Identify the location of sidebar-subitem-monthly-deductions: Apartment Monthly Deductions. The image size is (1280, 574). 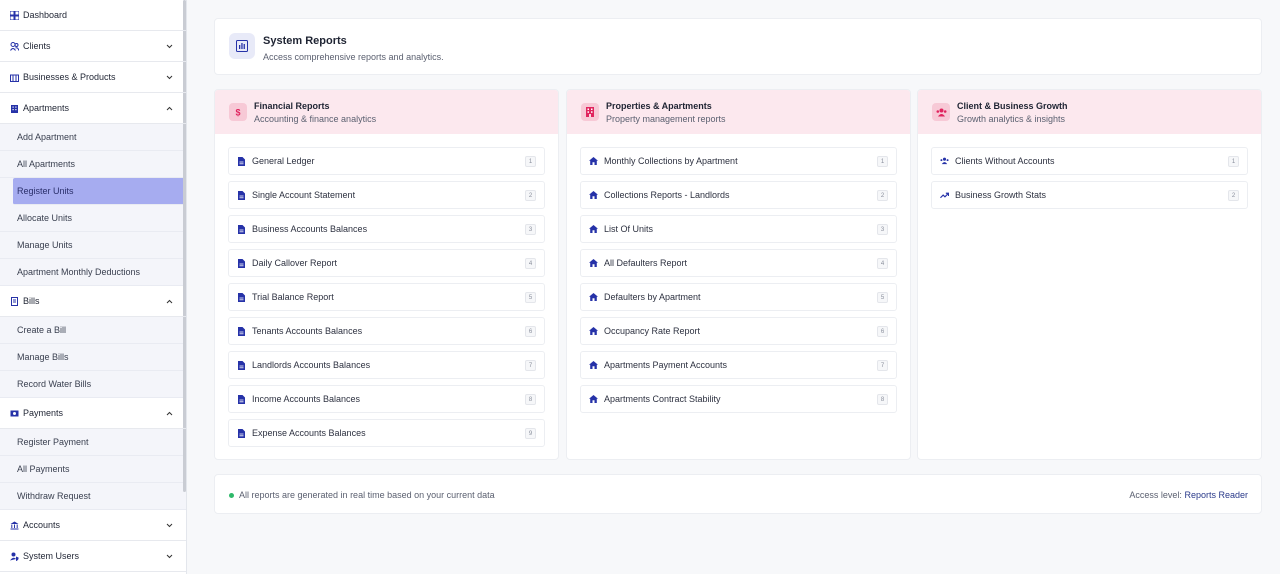
(93, 272).